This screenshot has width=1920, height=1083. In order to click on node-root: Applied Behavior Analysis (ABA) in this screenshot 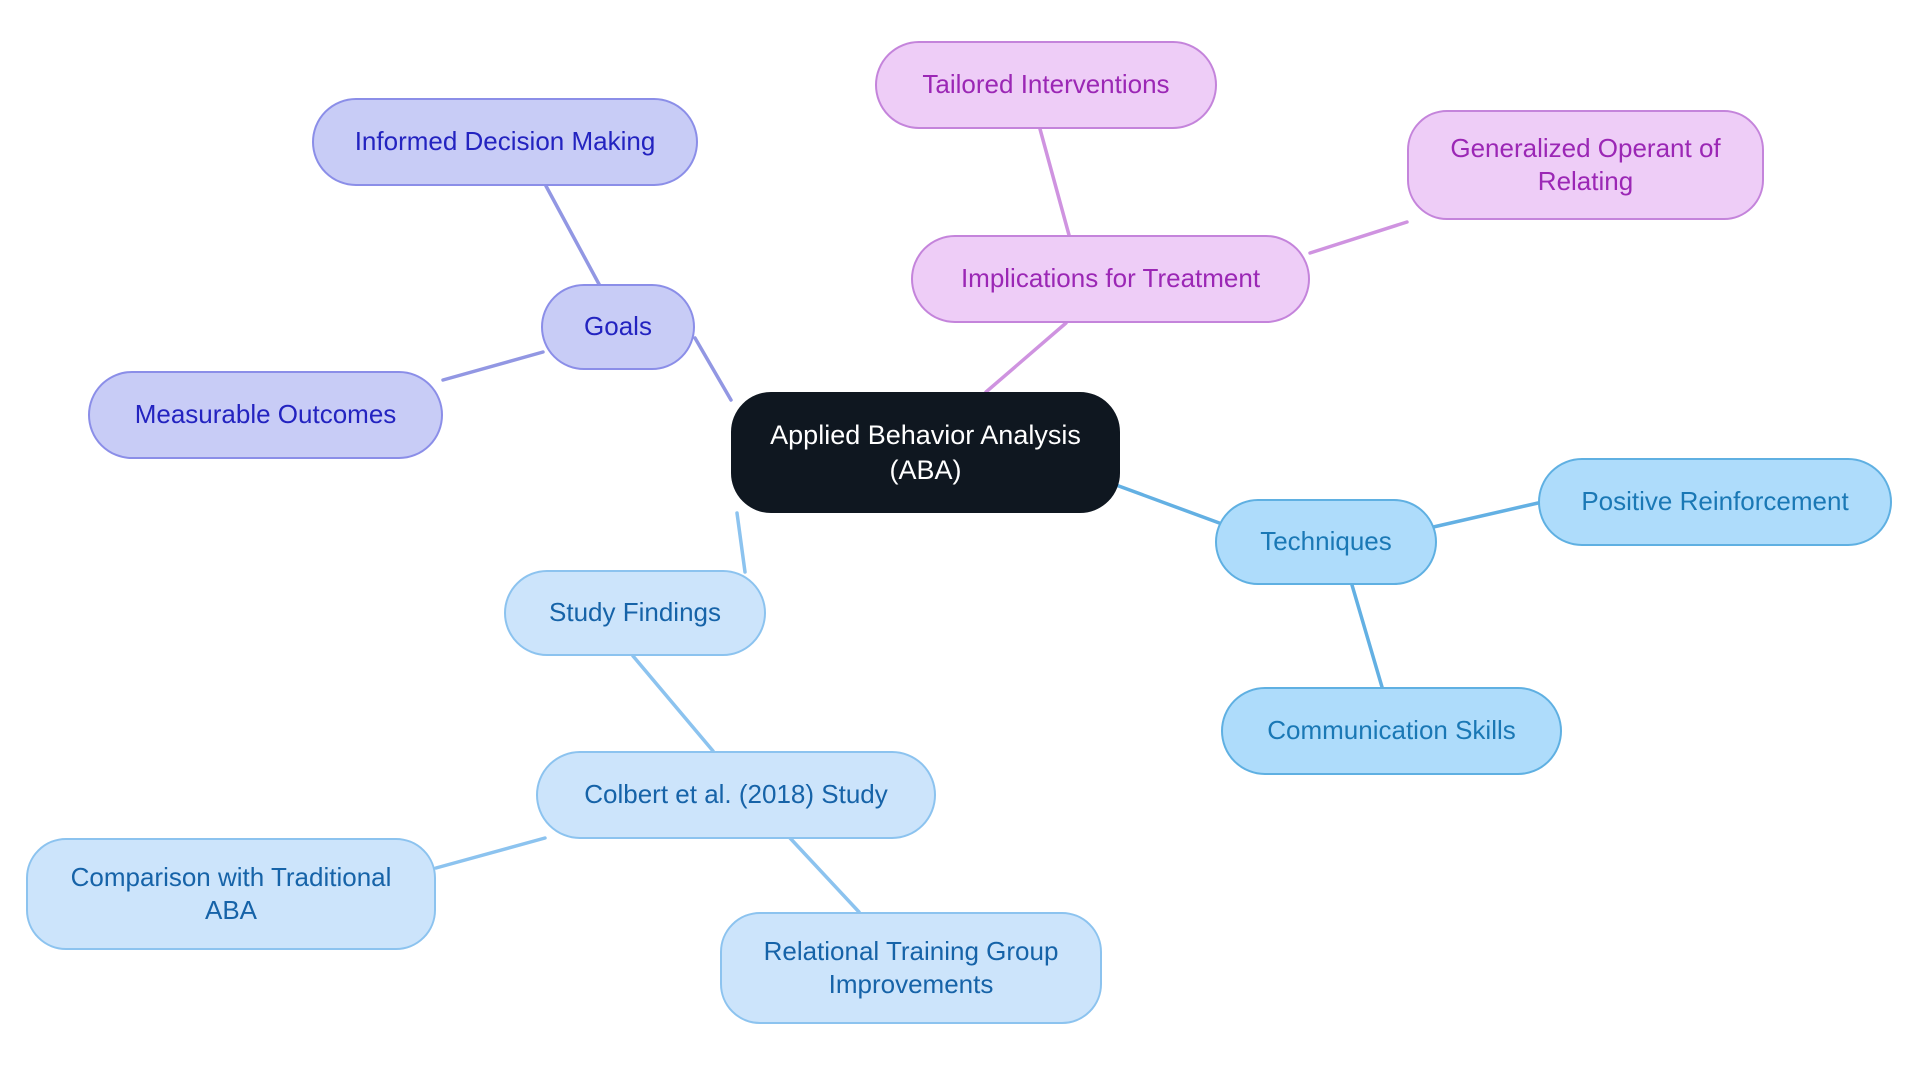, I will do `click(925, 452)`.